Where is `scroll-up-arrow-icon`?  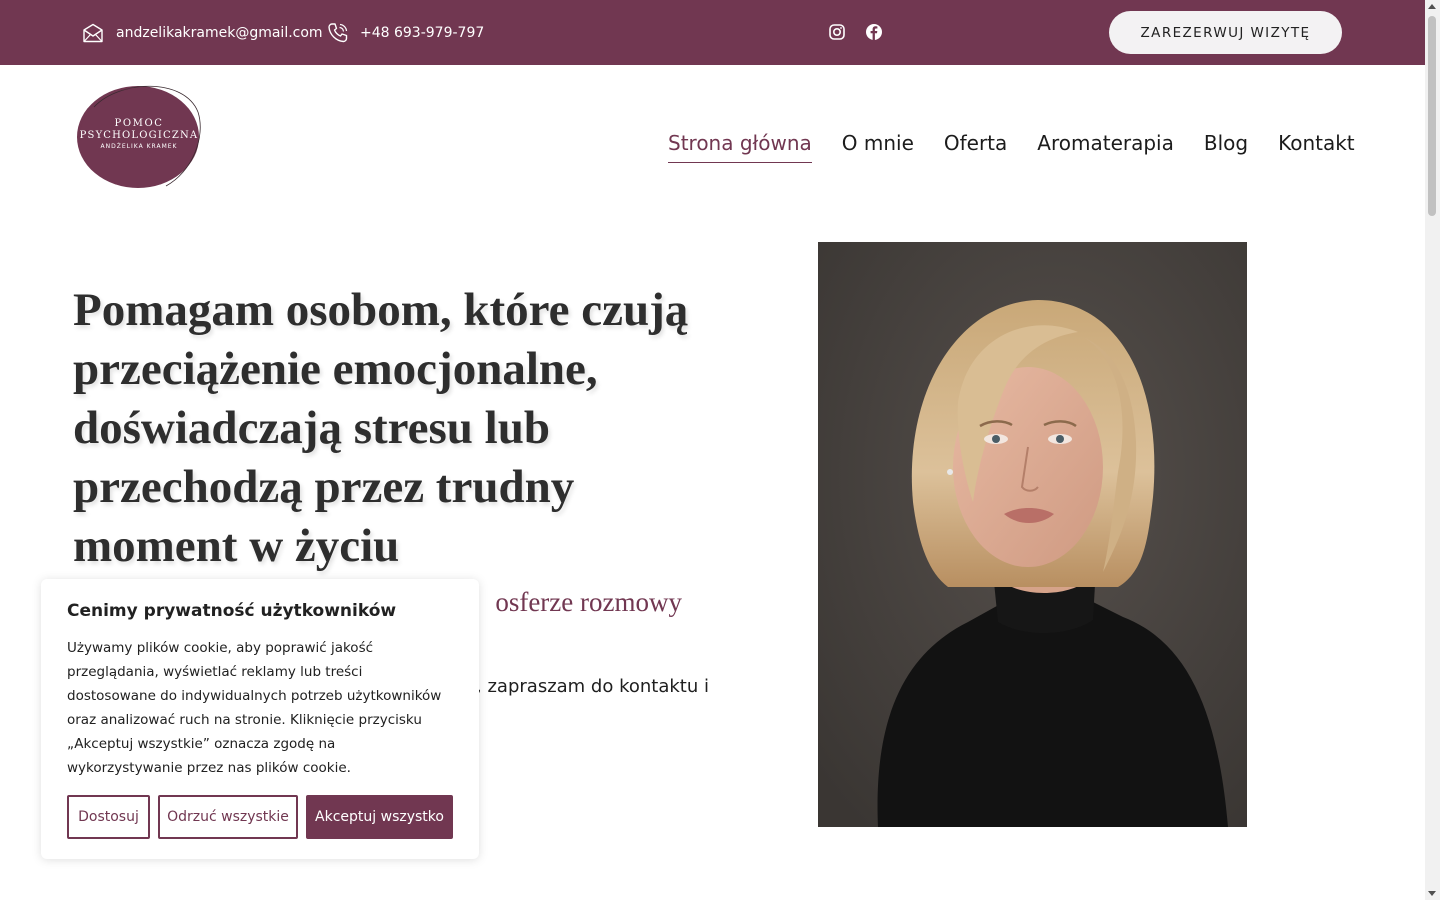
scroll-up-arrow-icon is located at coordinates (1432, 6).